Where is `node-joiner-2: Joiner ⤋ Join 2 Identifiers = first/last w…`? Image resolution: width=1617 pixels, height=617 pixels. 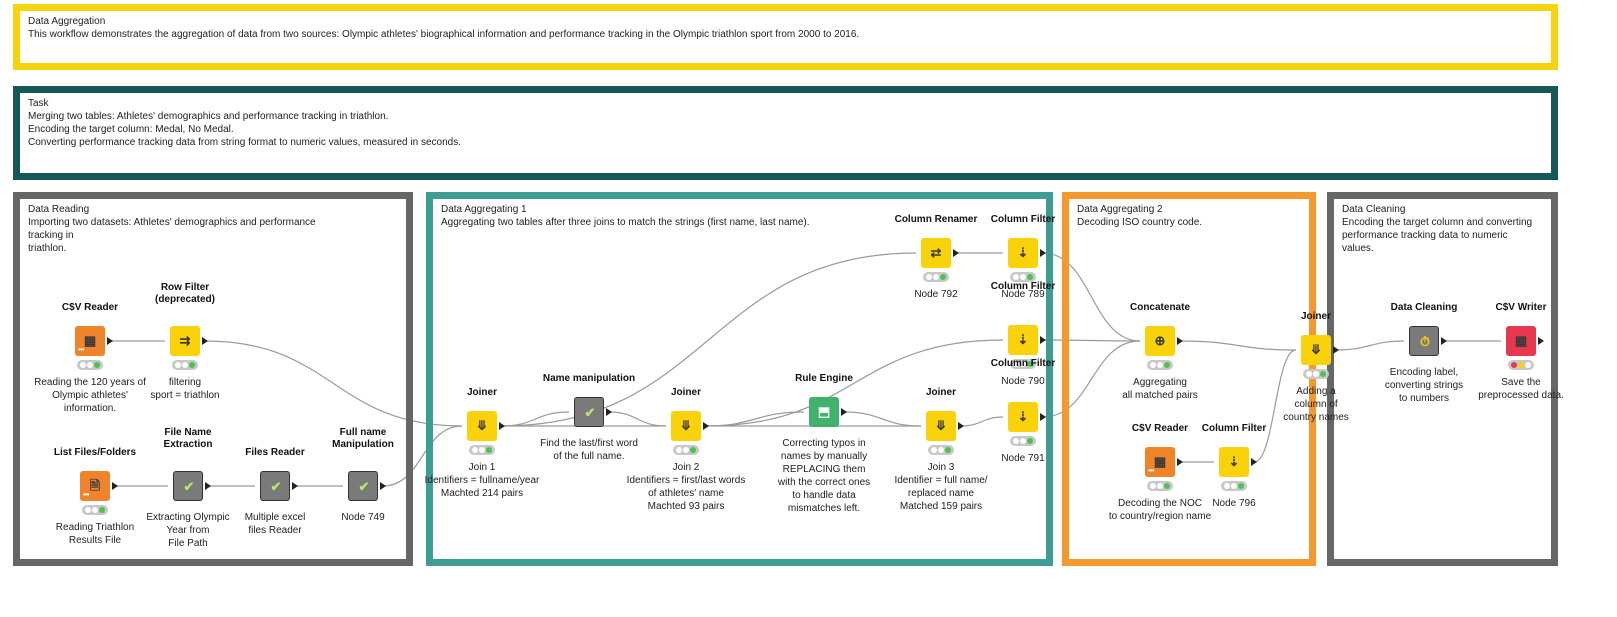
node-joiner-2: Joiner ⤋ Join 2 Identifiers = first/last w… is located at coordinates (686, 472).